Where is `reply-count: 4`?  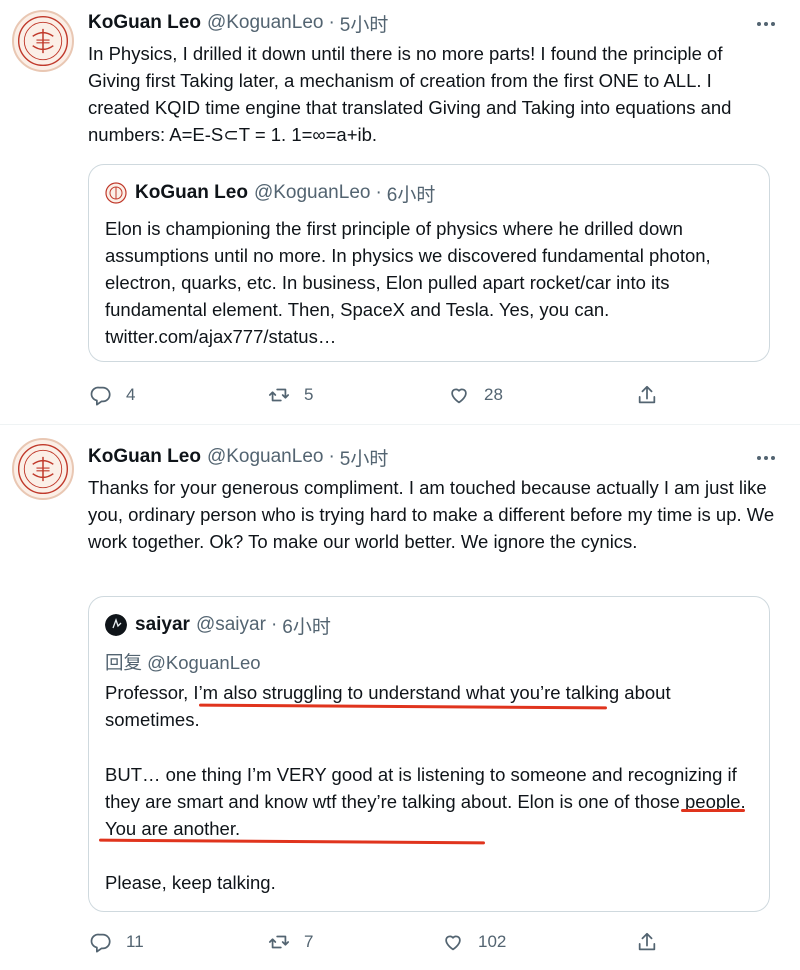 reply-count: 4 is located at coordinates (131, 394).